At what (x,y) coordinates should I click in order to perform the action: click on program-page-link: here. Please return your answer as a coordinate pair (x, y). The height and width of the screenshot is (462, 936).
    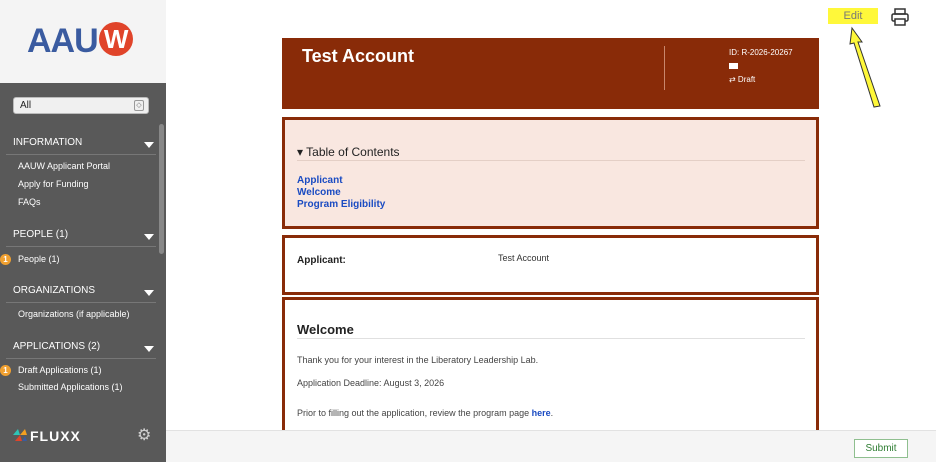
    Looking at the image, I should click on (541, 413).